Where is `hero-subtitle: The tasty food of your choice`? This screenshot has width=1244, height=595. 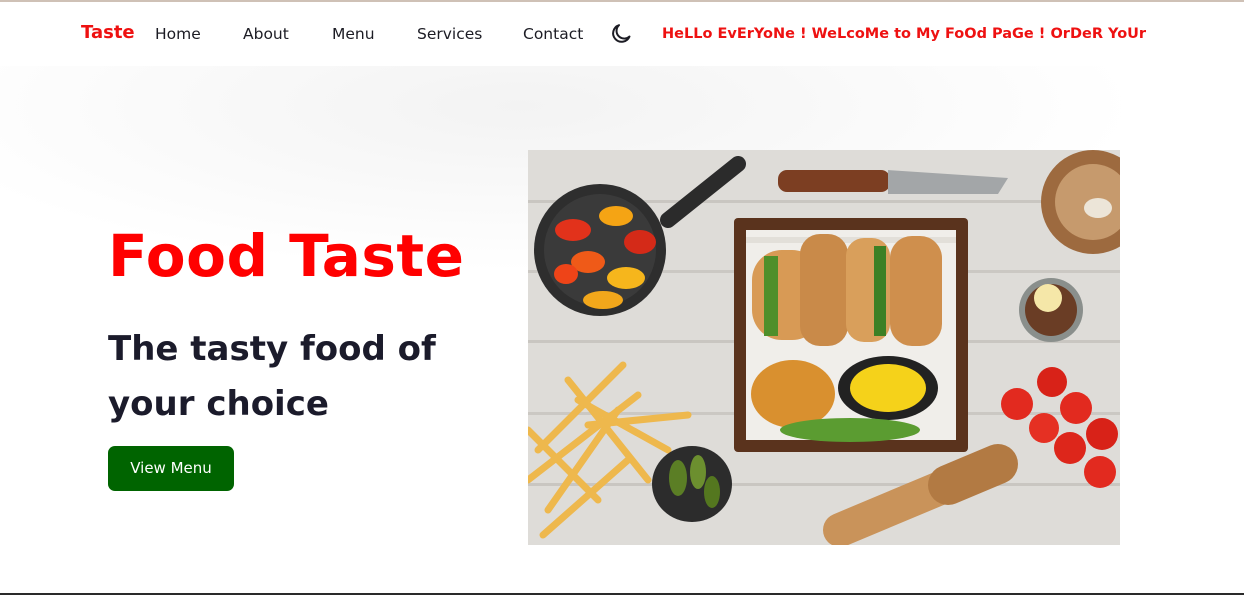 hero-subtitle: The tasty food of your choice is located at coordinates (272, 376).